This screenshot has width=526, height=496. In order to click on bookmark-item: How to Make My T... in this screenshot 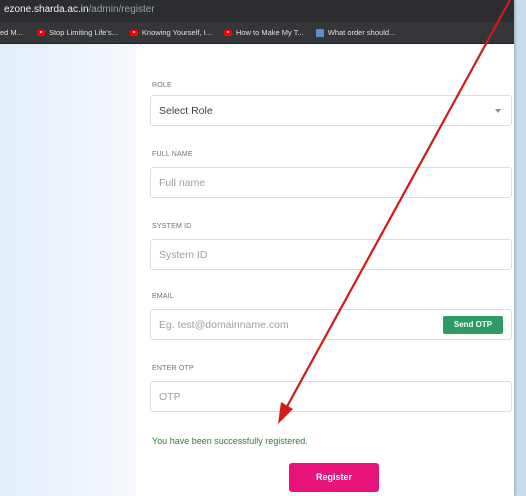, I will do `click(263, 32)`.